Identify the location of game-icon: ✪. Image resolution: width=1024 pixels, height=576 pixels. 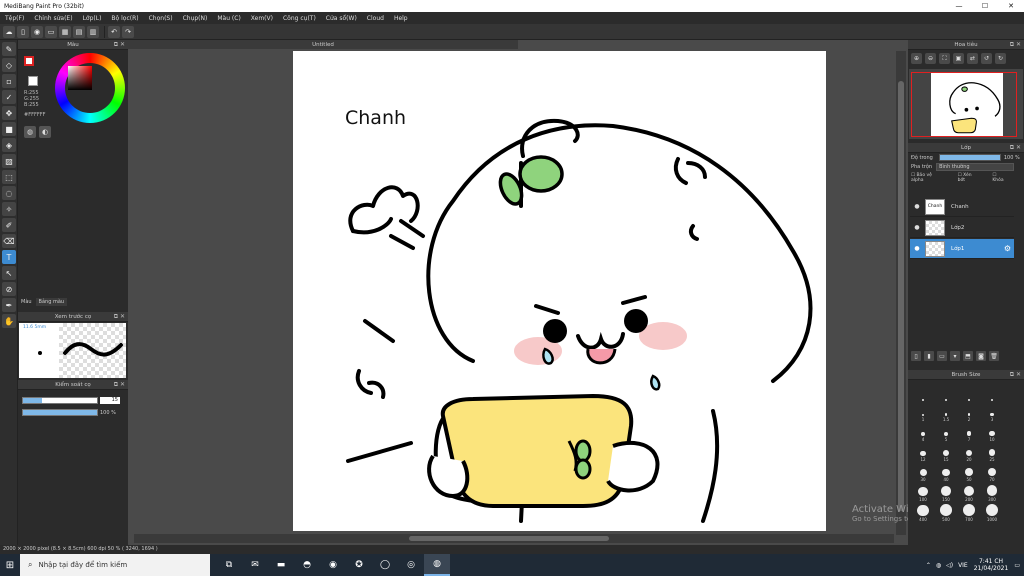
(359, 565).